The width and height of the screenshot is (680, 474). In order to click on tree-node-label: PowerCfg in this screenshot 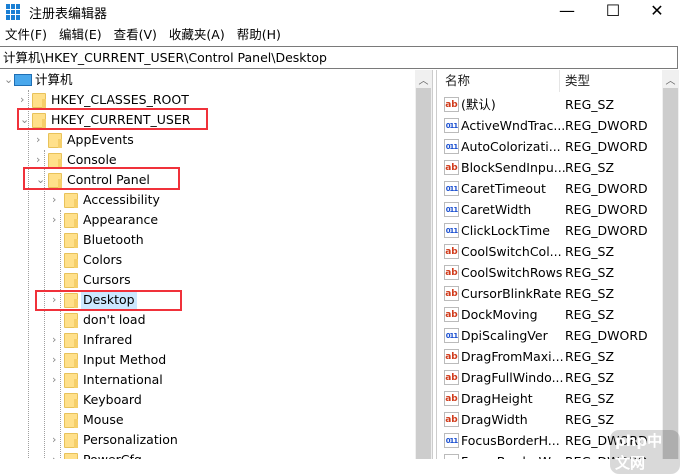, I will do `click(112, 454)`.